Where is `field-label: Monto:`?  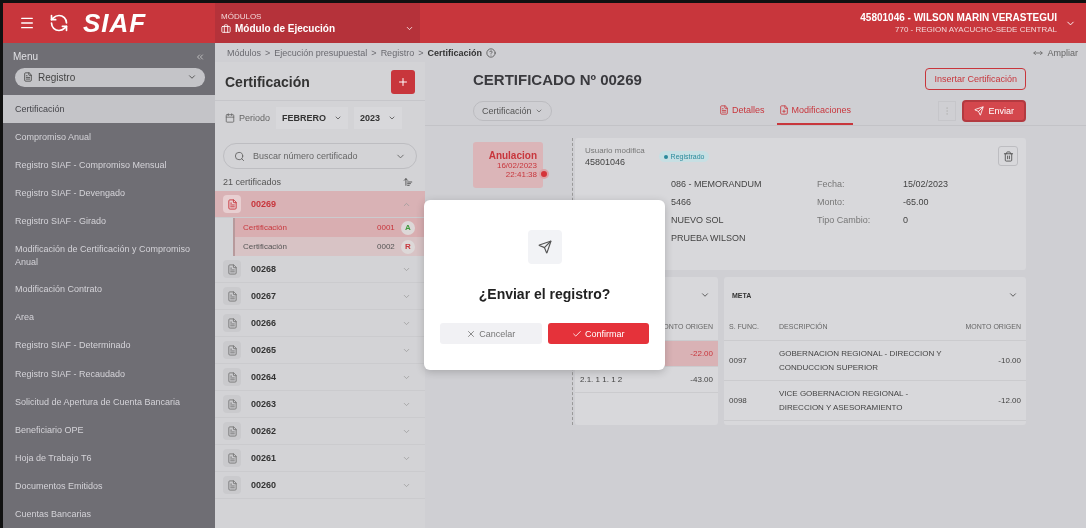
field-label: Monto: is located at coordinates (831, 202).